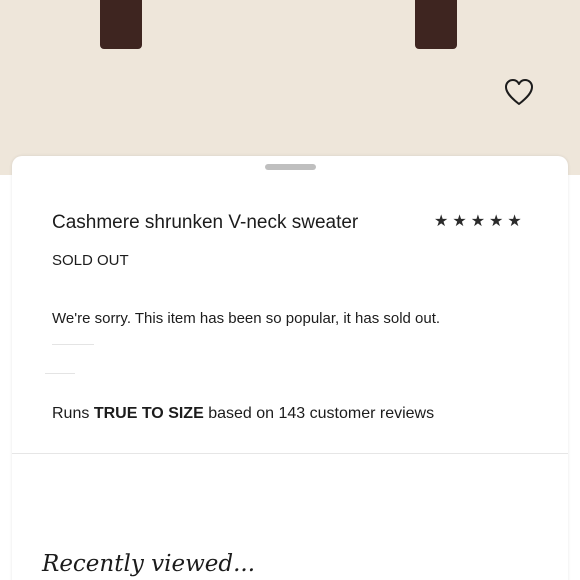  Describe the element at coordinates (121, 24) in the screenshot. I see `sweater-sleeve-left` at that location.